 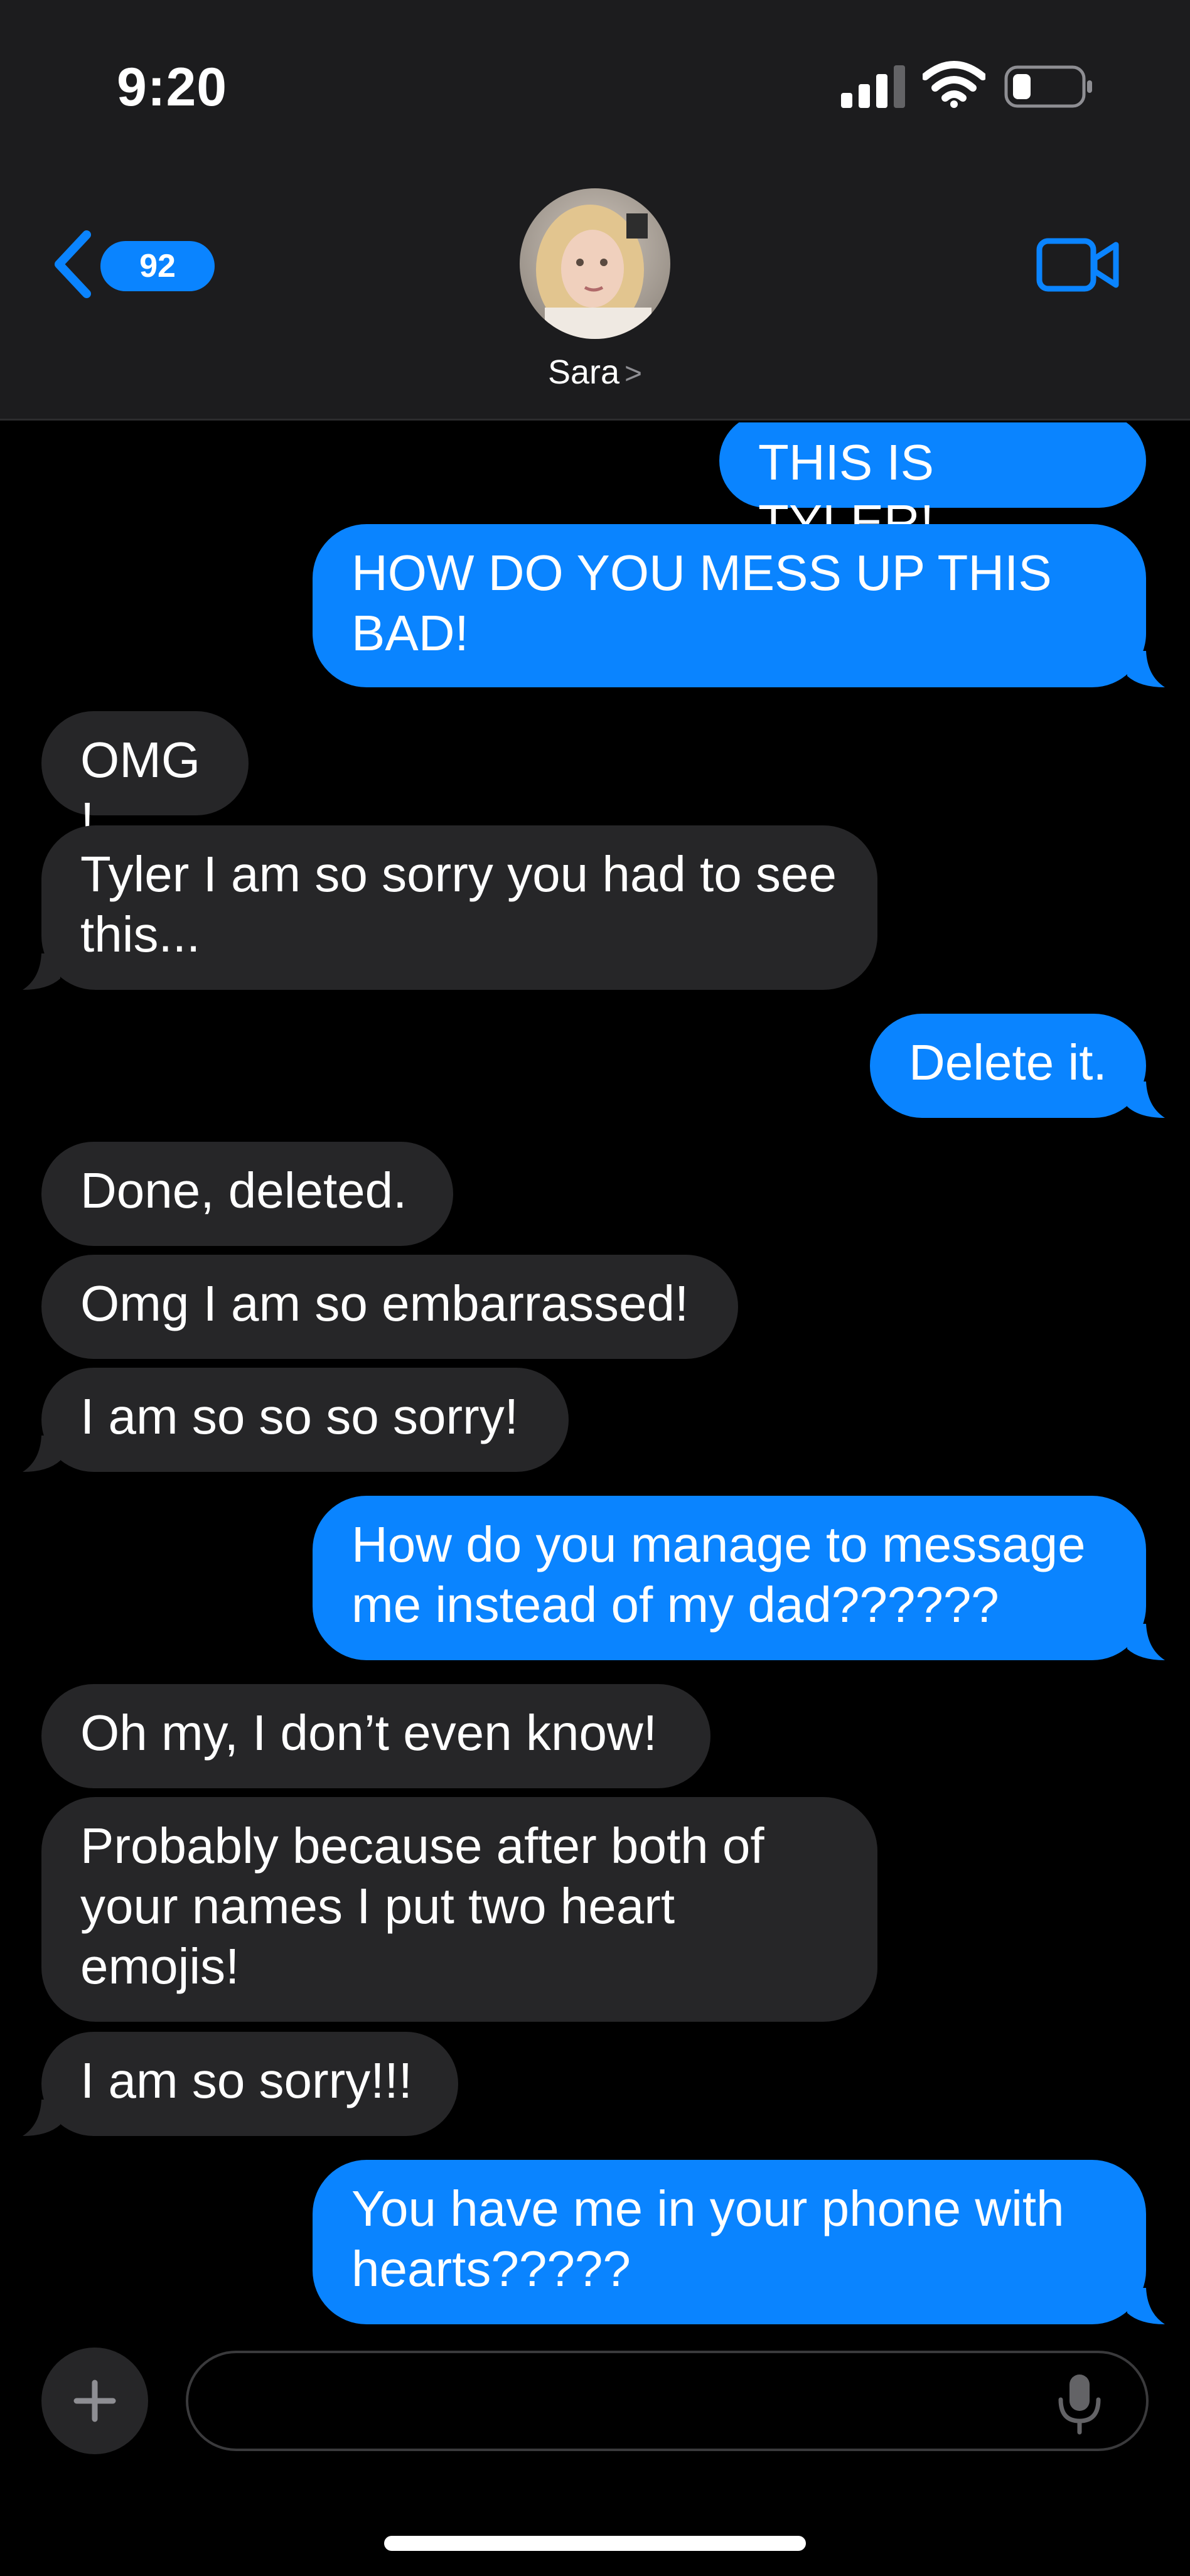 What do you see at coordinates (583, 372) in the screenshot?
I see `contact-name: Sara` at bounding box center [583, 372].